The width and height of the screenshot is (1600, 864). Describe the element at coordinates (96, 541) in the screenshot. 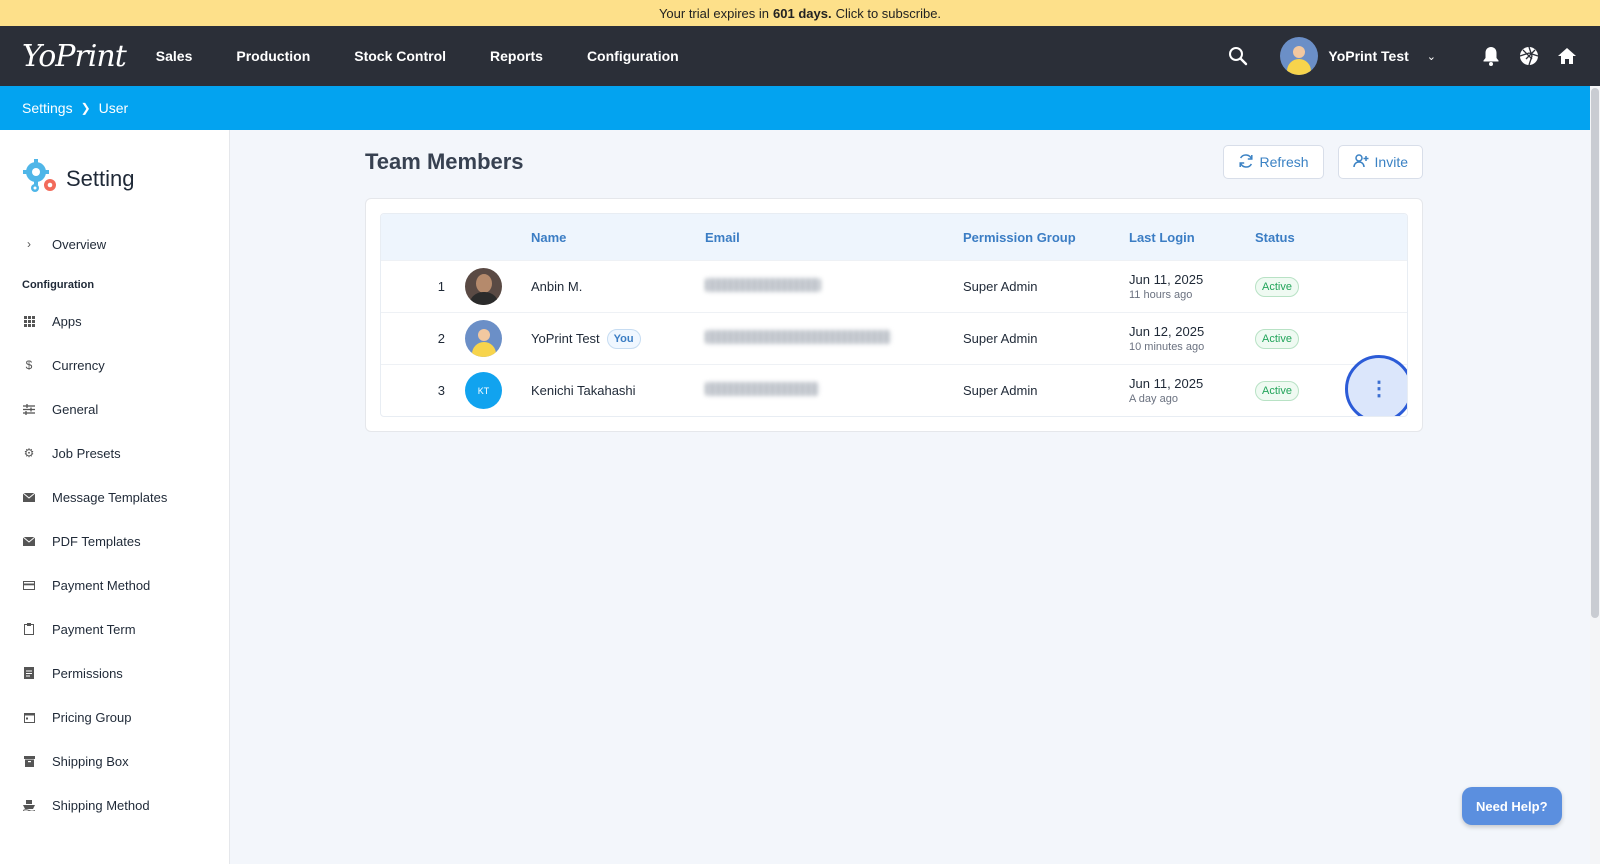

I see `sidebar-item-label: PDF Templates` at that location.